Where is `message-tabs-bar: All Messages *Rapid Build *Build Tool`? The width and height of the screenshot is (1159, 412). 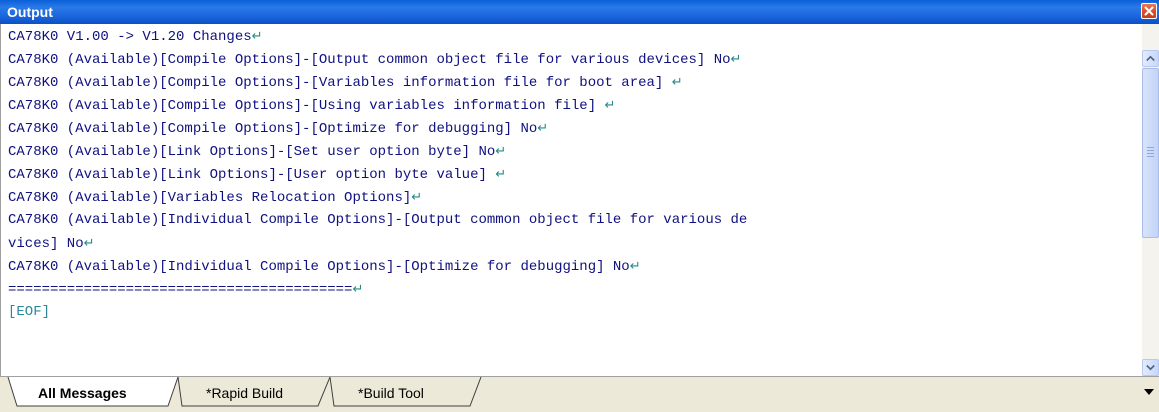 message-tabs-bar: All Messages *Rapid Build *Build Tool is located at coordinates (579, 394).